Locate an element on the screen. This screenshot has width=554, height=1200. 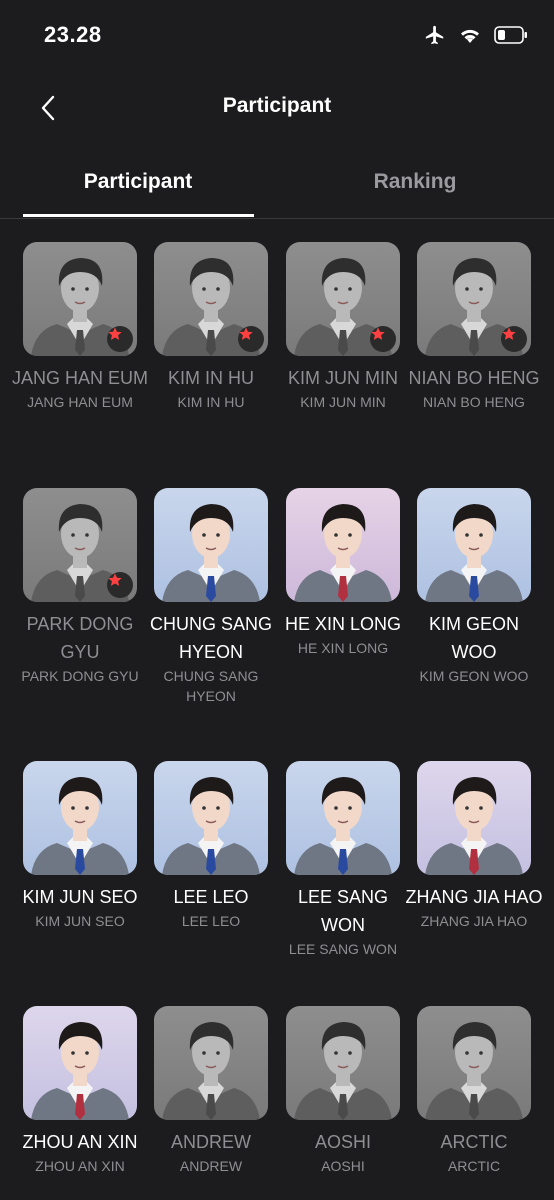
participant-name: KIM GEON WOO is located at coordinates (473, 638).